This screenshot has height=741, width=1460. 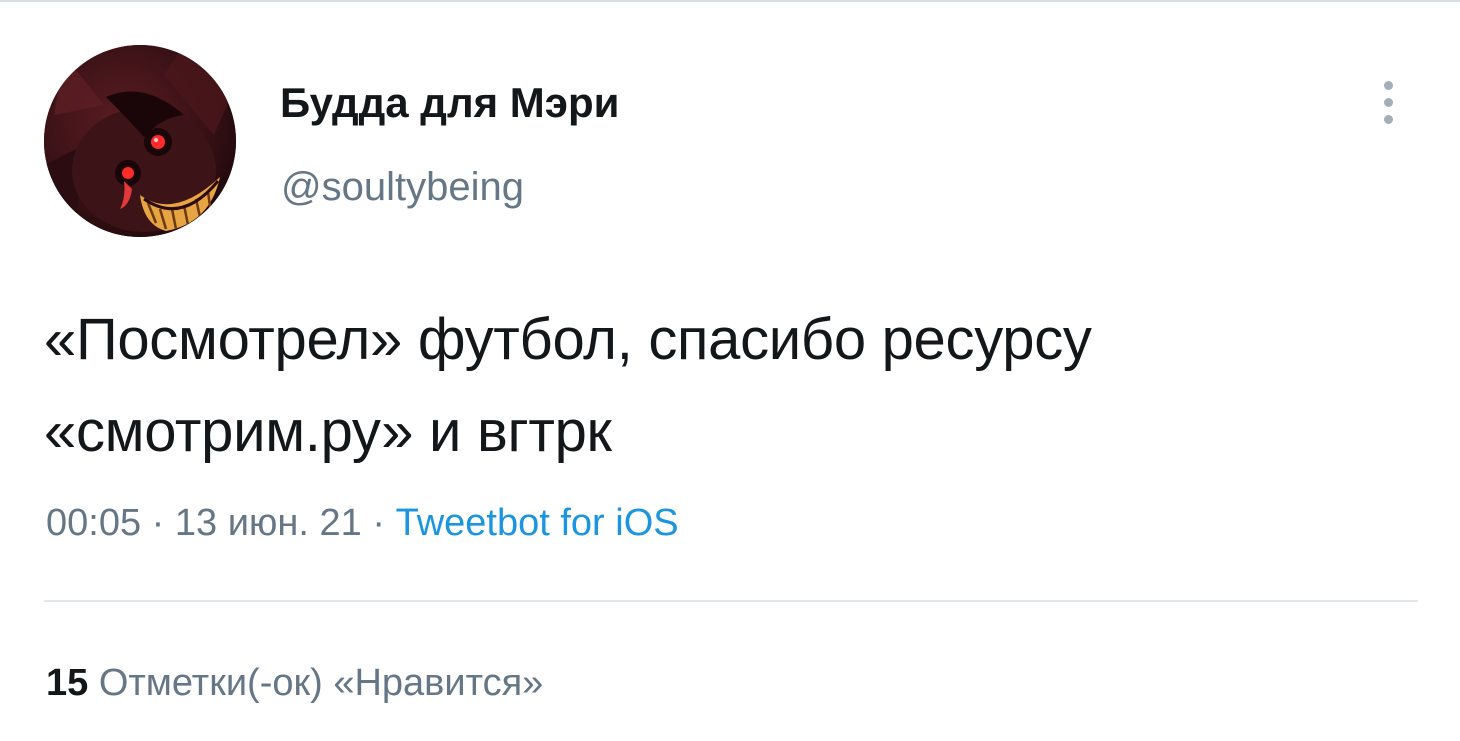 What do you see at coordinates (731, 601) in the screenshot?
I see `stats-divider` at bounding box center [731, 601].